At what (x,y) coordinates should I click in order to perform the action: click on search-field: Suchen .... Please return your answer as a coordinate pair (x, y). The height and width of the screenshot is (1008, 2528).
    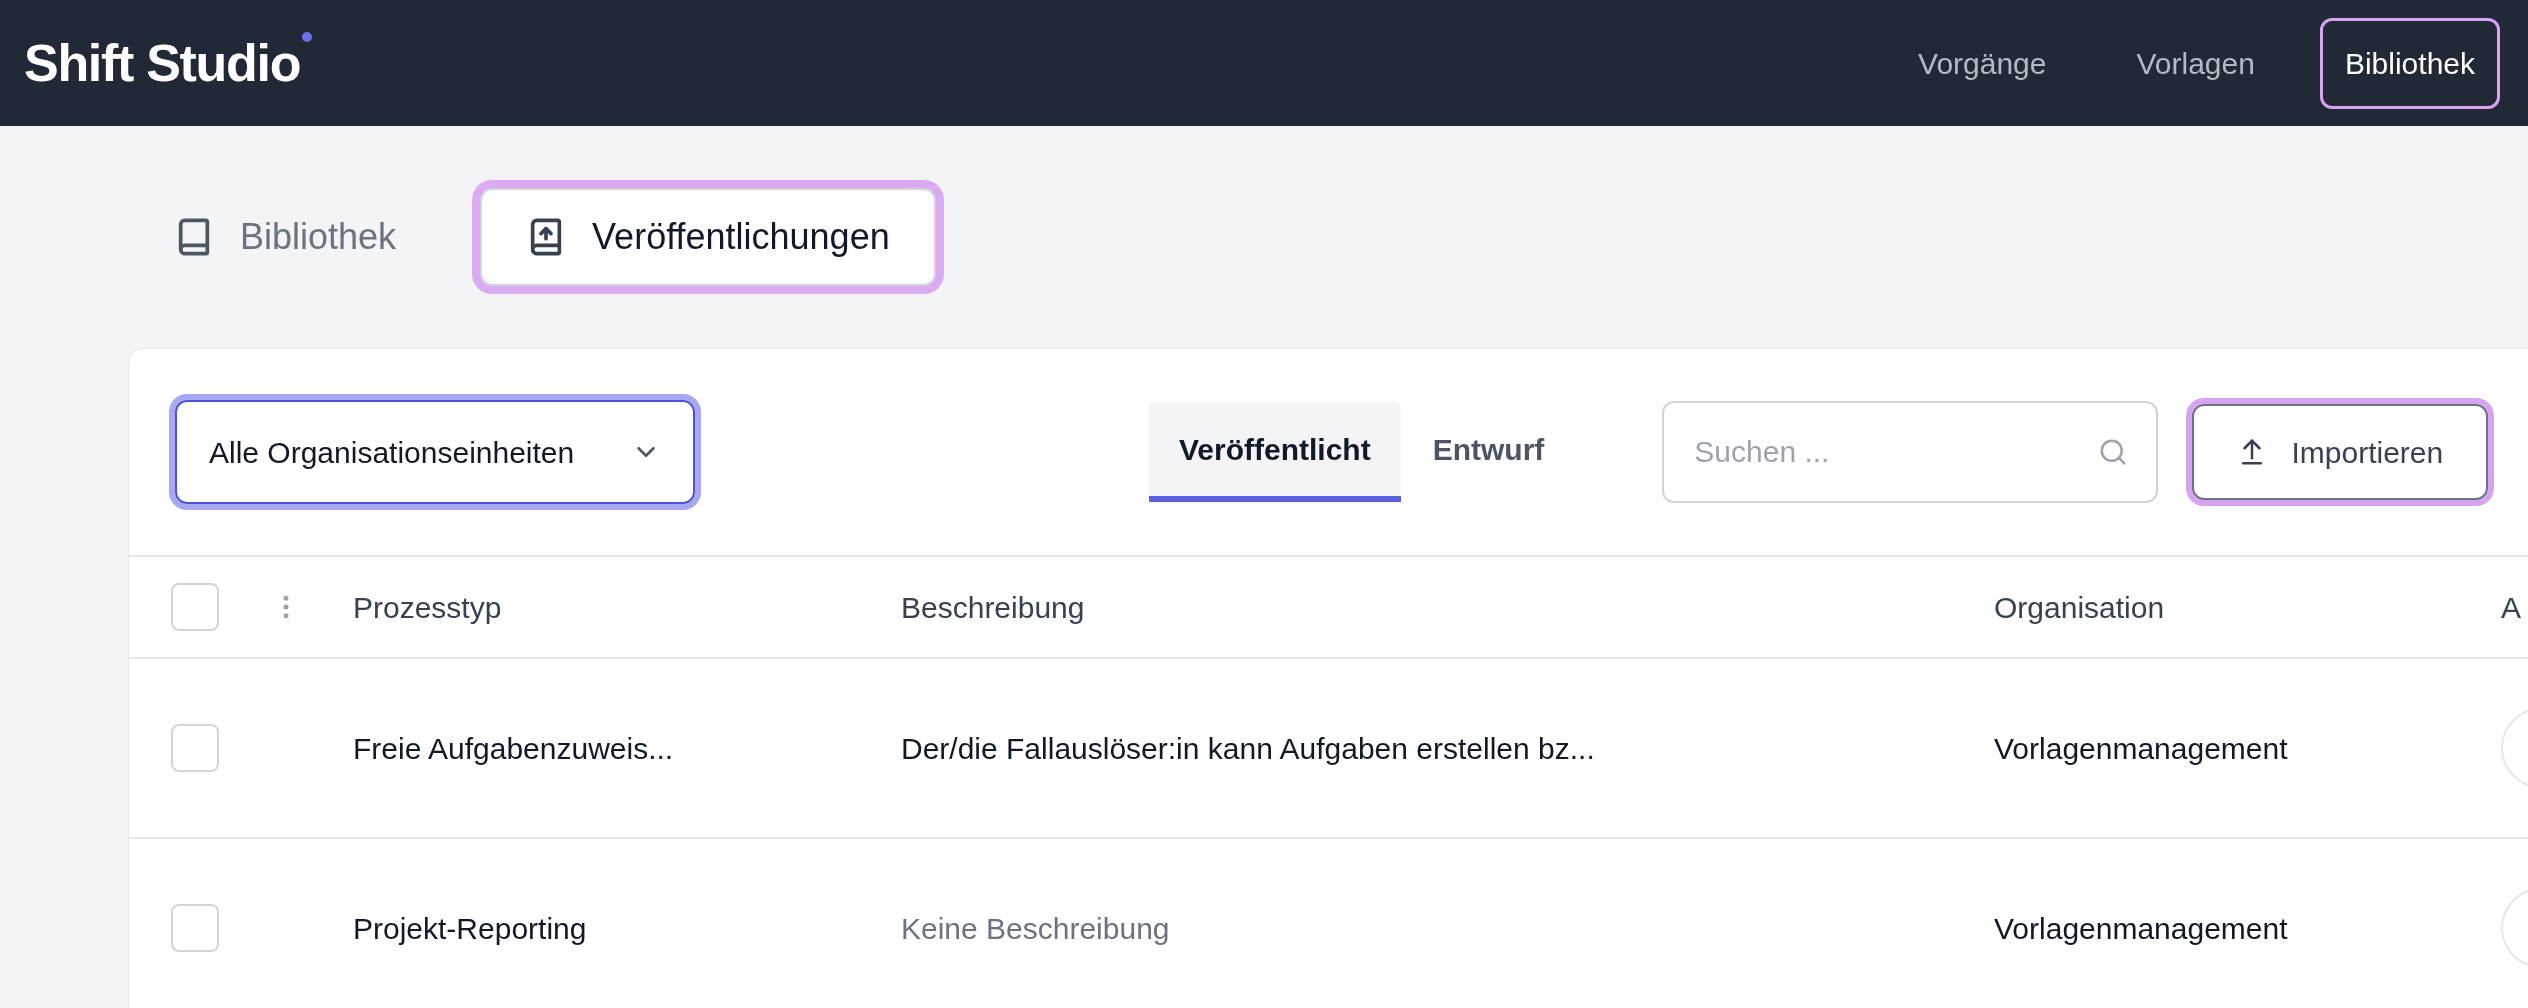
    Looking at the image, I should click on (1910, 452).